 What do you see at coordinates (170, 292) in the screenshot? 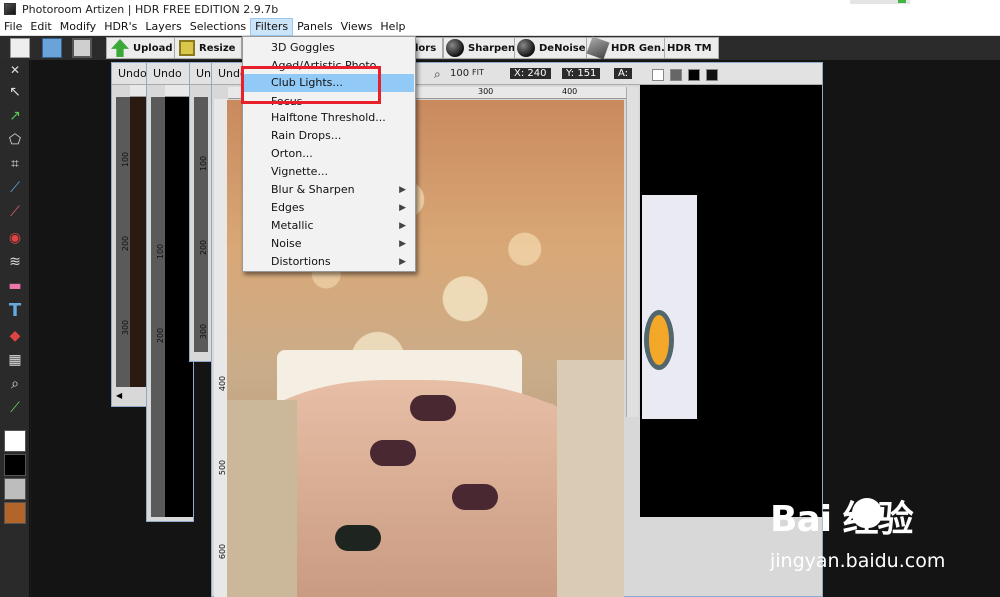
I see `document-window-2: Undo 100 200` at bounding box center [170, 292].